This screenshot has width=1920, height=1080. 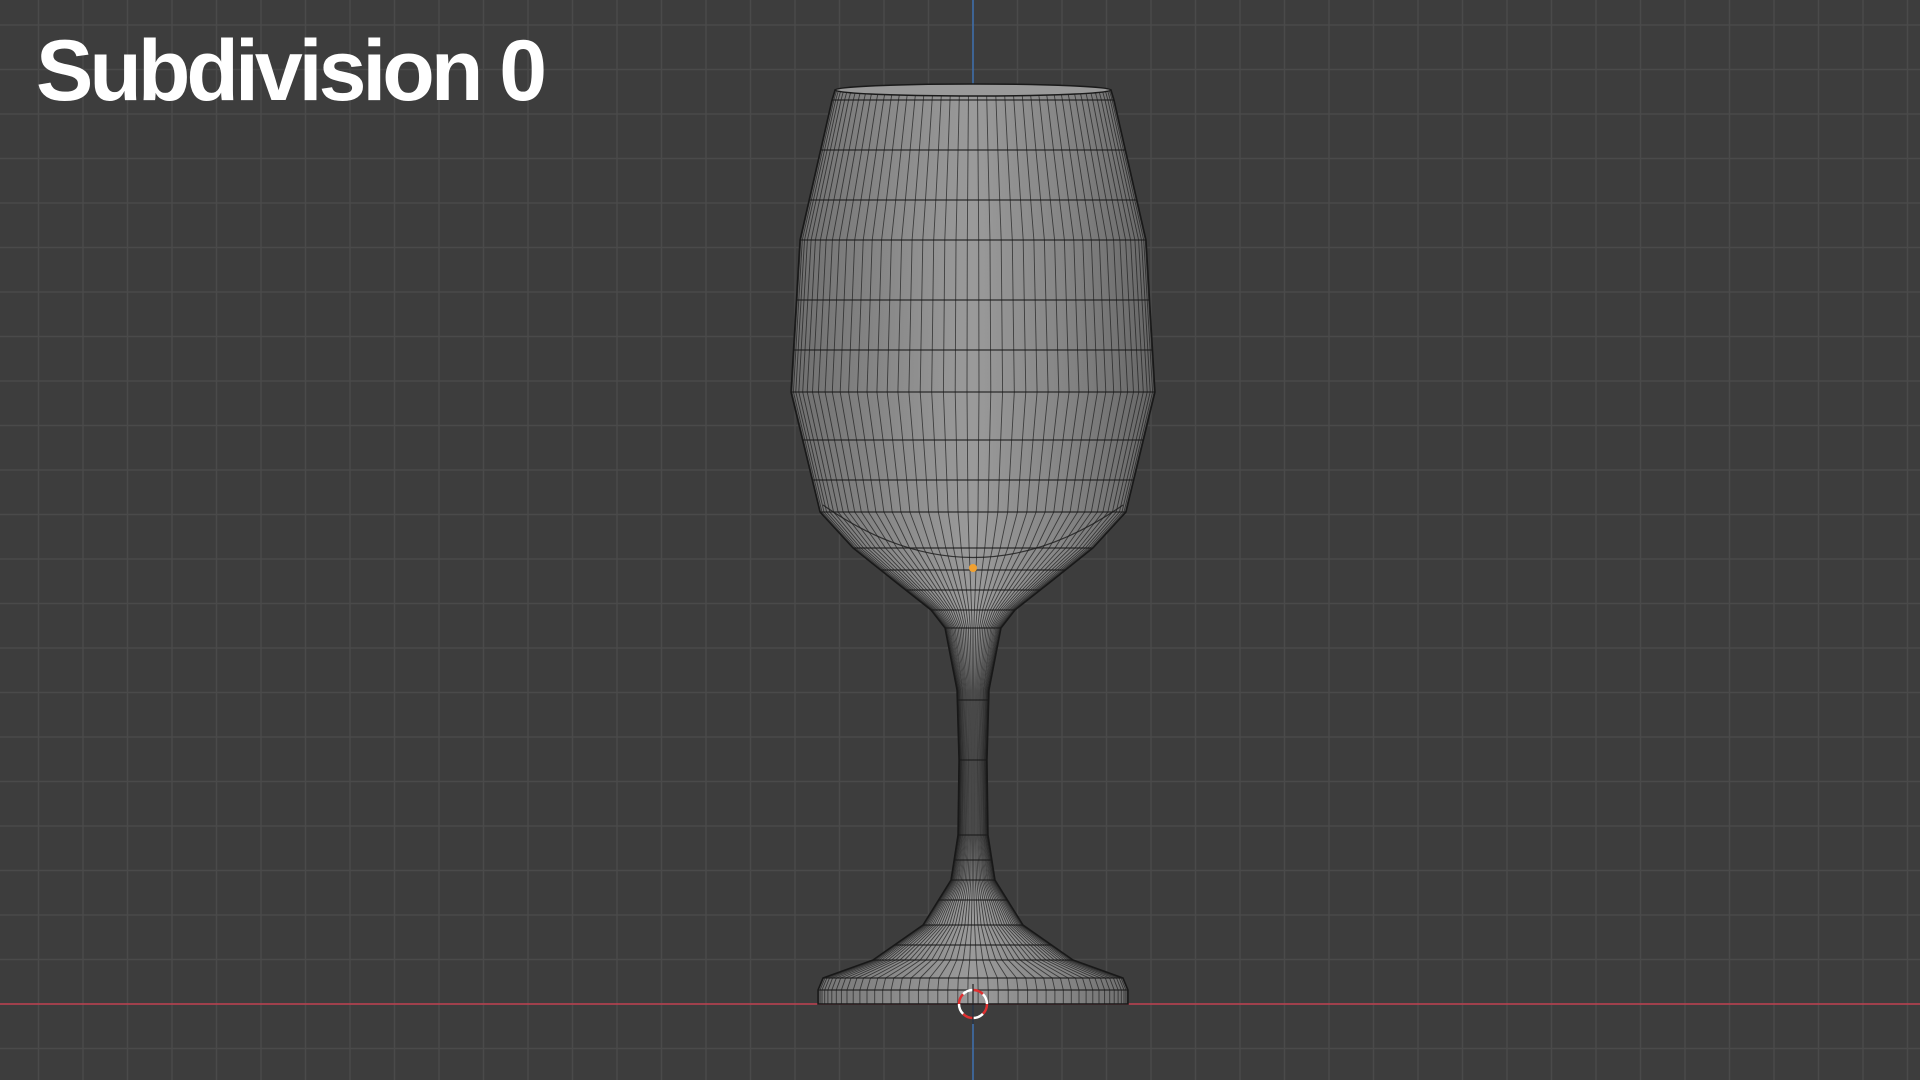 I want to click on object-origin-dot-icon, so click(x=973, y=568).